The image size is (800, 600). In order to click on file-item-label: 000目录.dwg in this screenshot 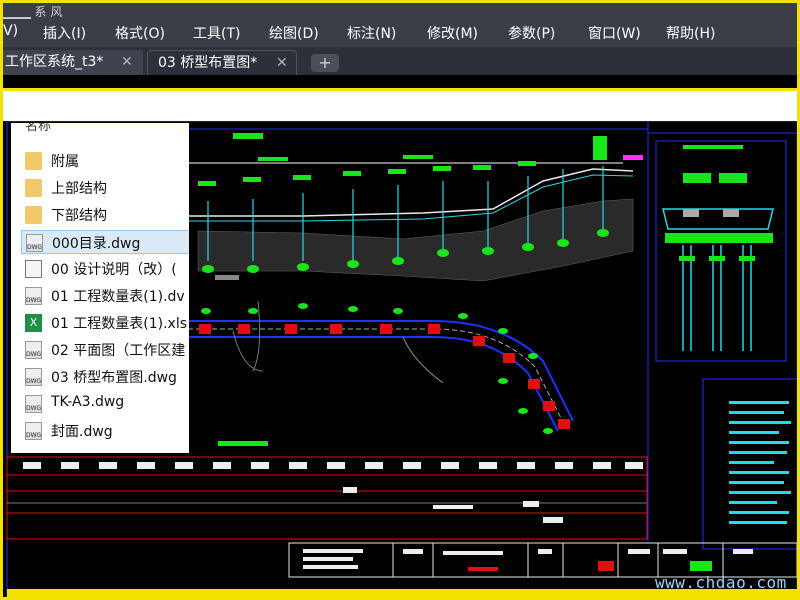, I will do `click(96, 244)`.